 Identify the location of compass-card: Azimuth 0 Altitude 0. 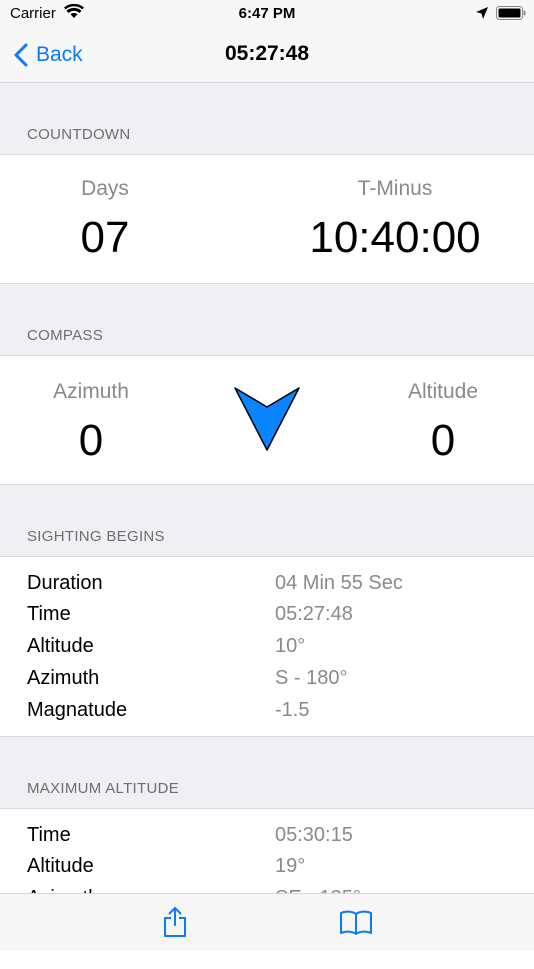
(267, 420).